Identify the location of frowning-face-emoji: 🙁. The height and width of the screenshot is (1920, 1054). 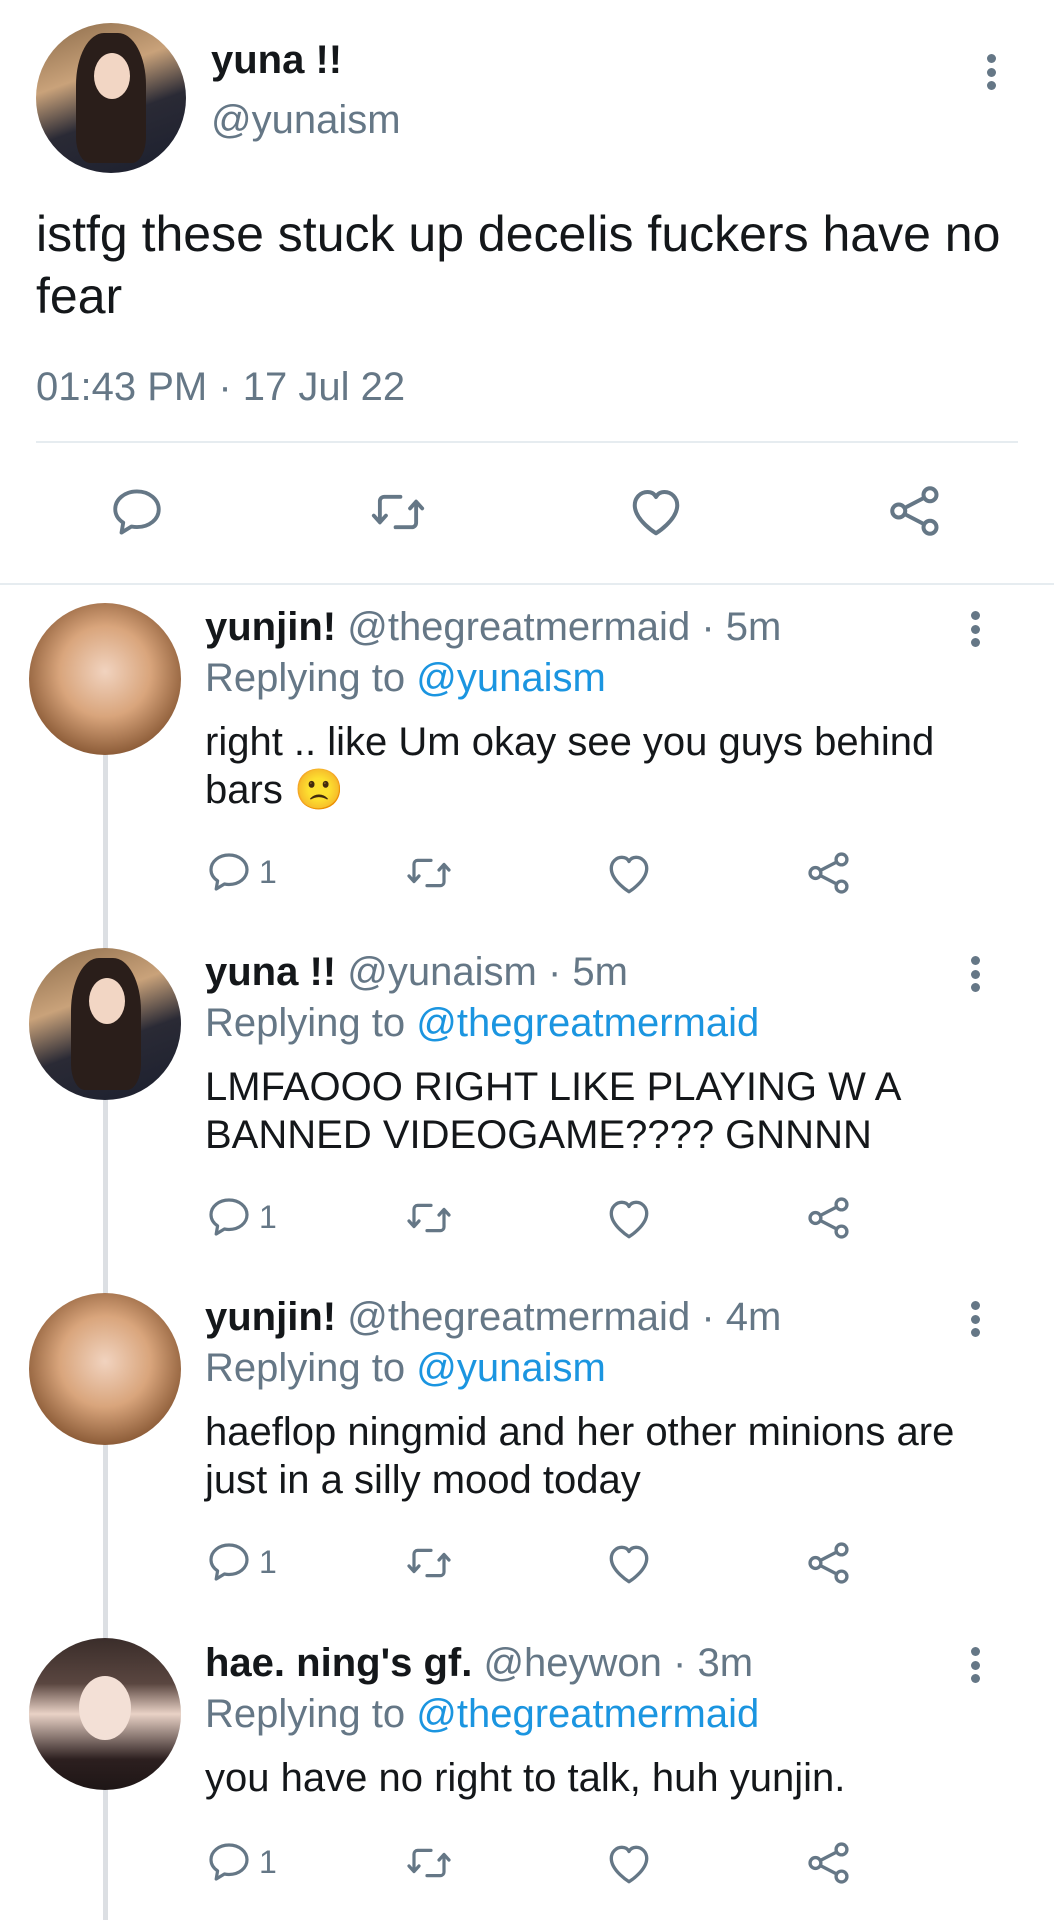
(318, 790).